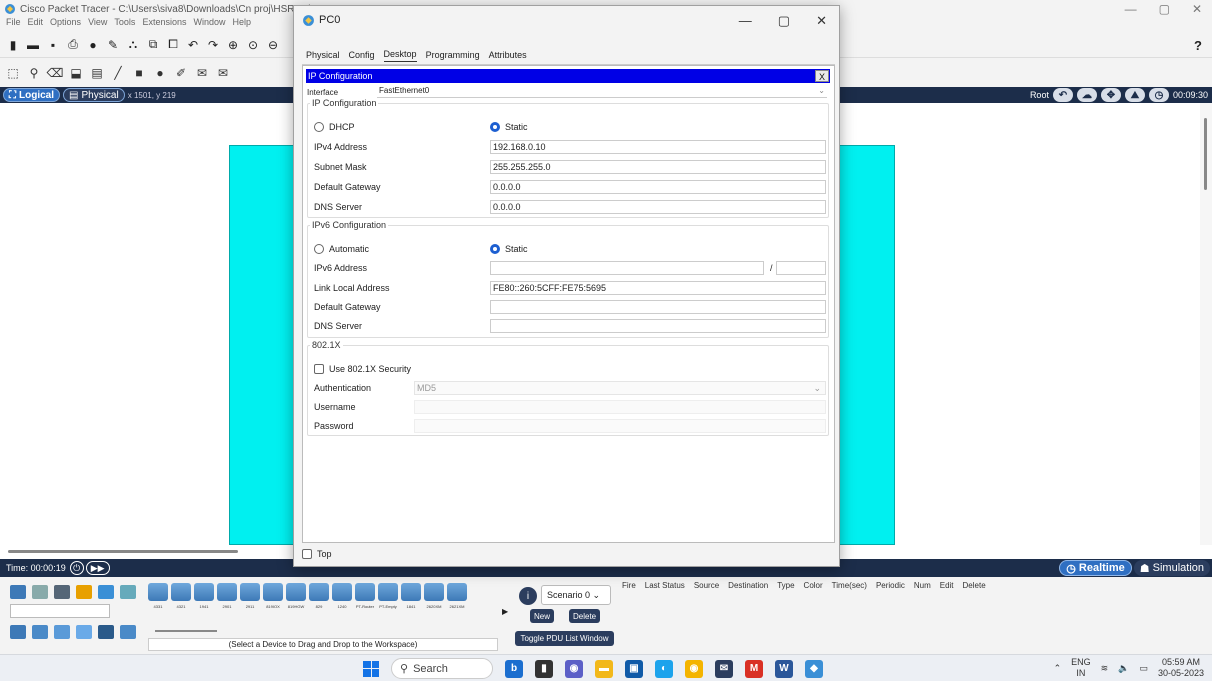 This screenshot has width=1212, height=681. What do you see at coordinates (1062, 95) in the screenshot?
I see `back-icon: ↶` at bounding box center [1062, 95].